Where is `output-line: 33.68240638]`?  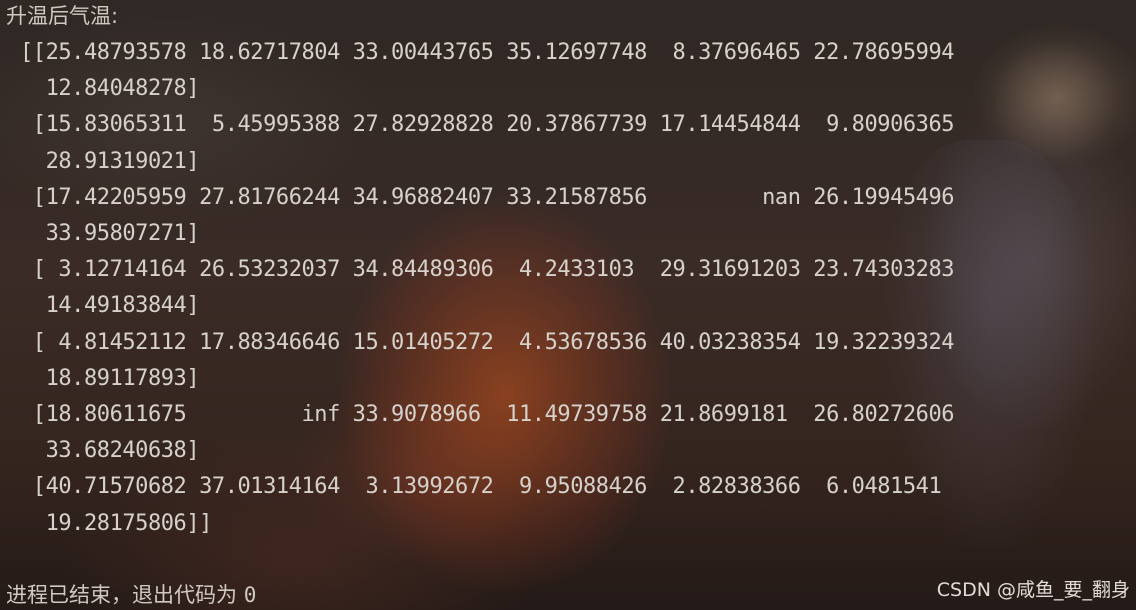
output-line: 33.68240638] is located at coordinates (110, 451).